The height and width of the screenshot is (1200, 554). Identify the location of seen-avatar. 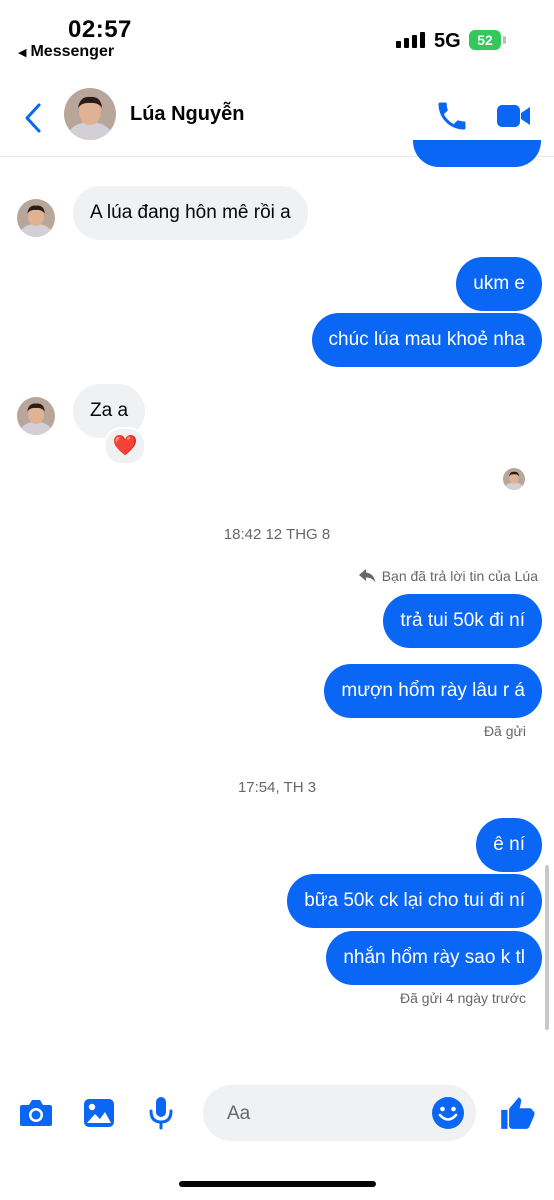
(514, 479).